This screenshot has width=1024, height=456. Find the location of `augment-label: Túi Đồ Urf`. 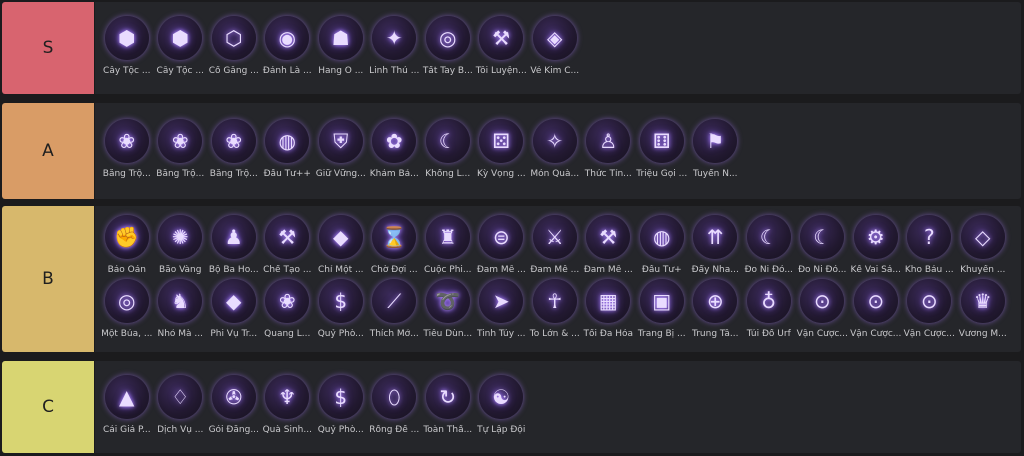

augment-label: Túi Đồ Urf is located at coordinates (768, 334).